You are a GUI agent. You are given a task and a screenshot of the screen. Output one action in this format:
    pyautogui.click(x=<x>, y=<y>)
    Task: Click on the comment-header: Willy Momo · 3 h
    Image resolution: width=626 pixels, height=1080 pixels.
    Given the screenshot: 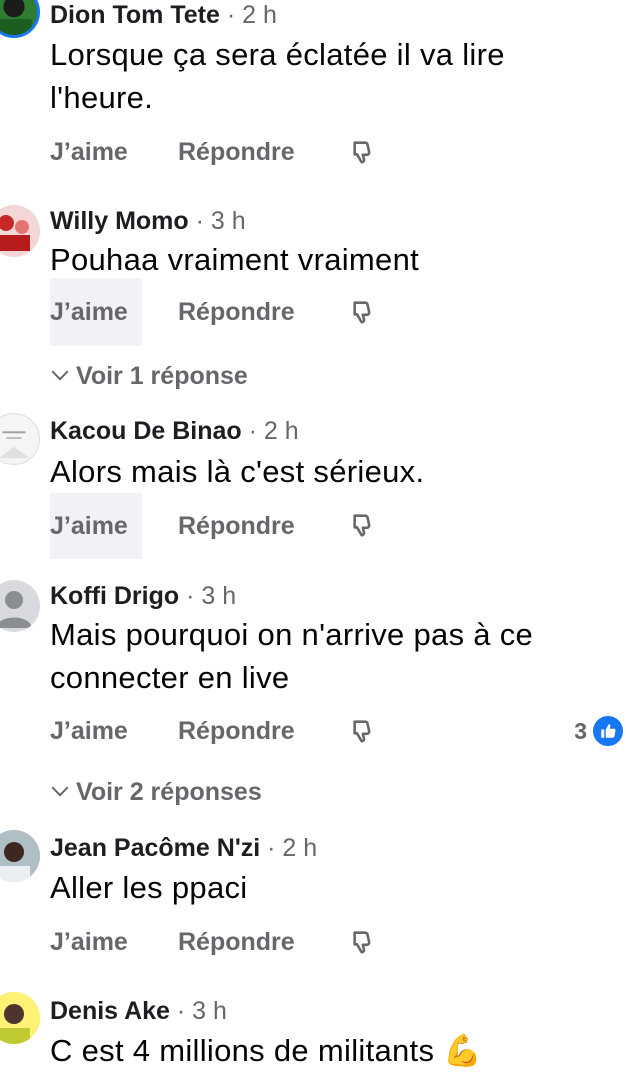 What is the action you would take?
    pyautogui.click(x=148, y=221)
    